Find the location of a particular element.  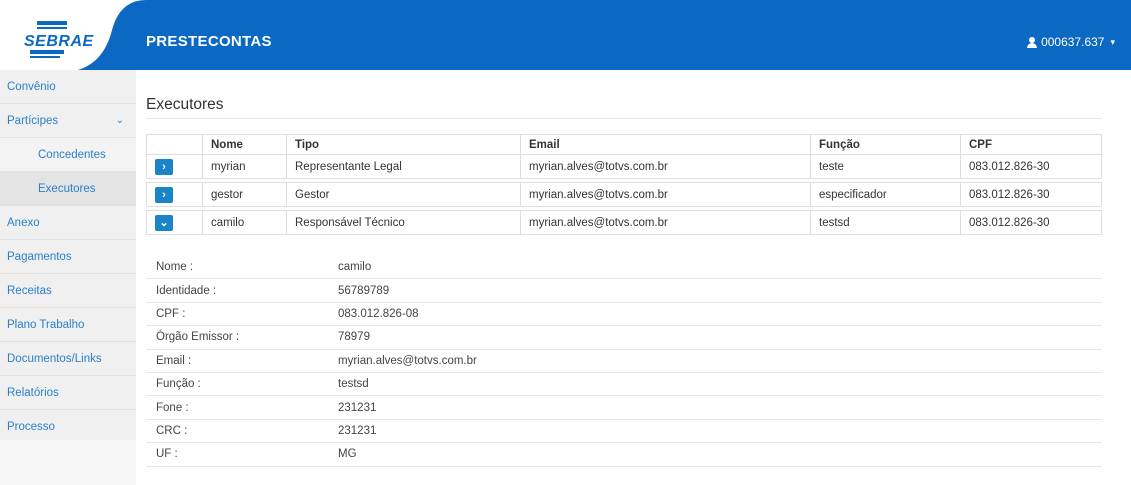

sidebar-item-participes: Partícipes ⌄ is located at coordinates (68, 121).